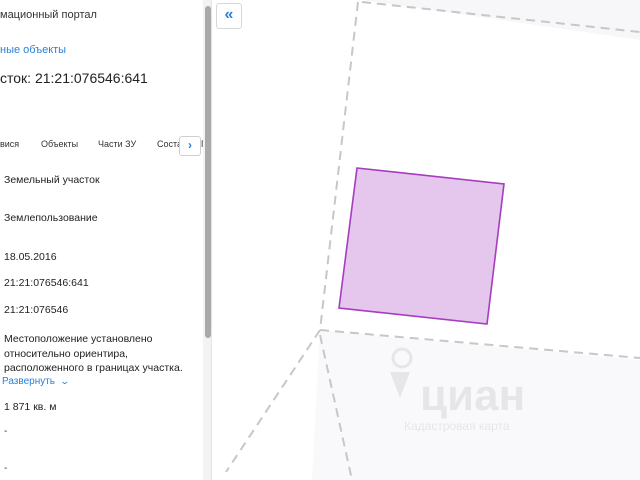  I want to click on collapse-panel-button: «, so click(229, 16).